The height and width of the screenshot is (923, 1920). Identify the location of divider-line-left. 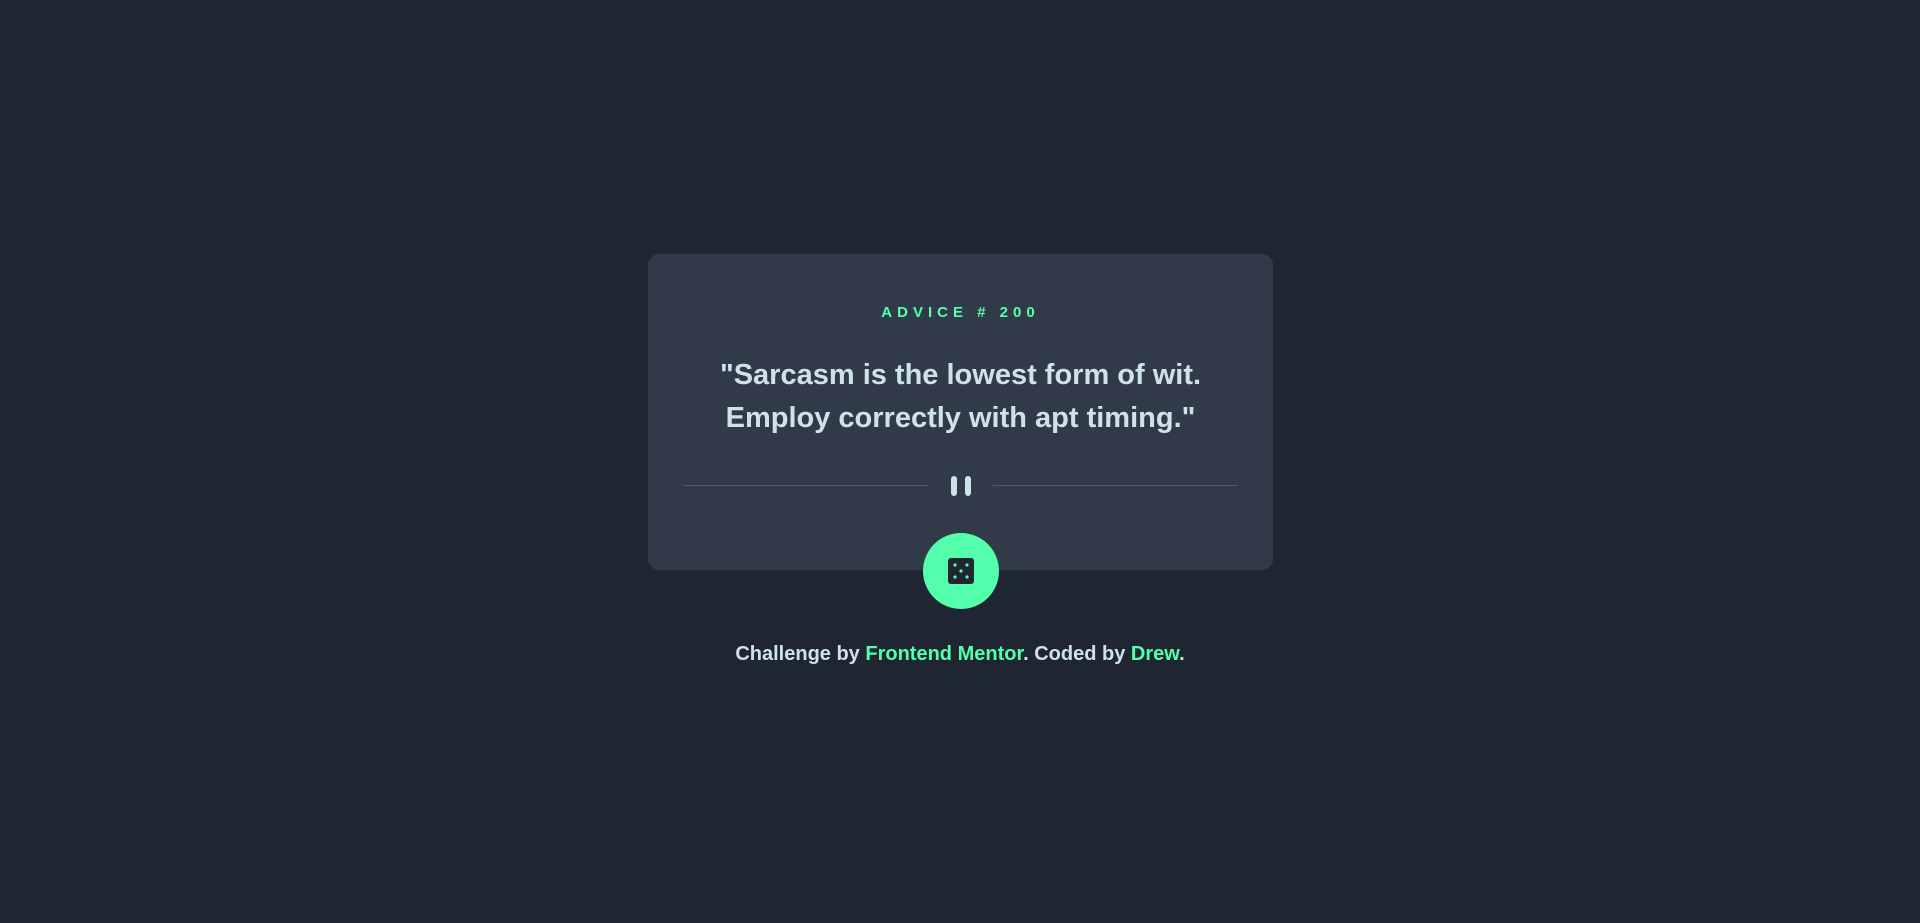
(805, 485).